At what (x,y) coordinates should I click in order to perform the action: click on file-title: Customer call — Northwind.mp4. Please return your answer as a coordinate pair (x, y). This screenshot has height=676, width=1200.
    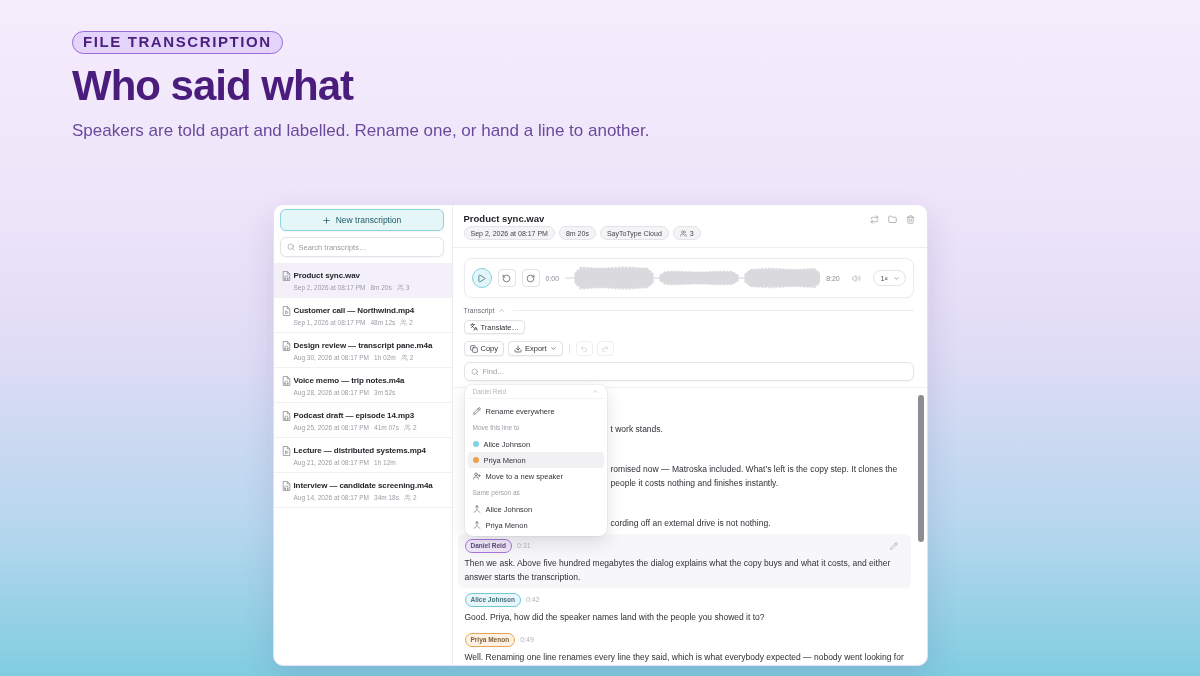
    Looking at the image, I should click on (354, 310).